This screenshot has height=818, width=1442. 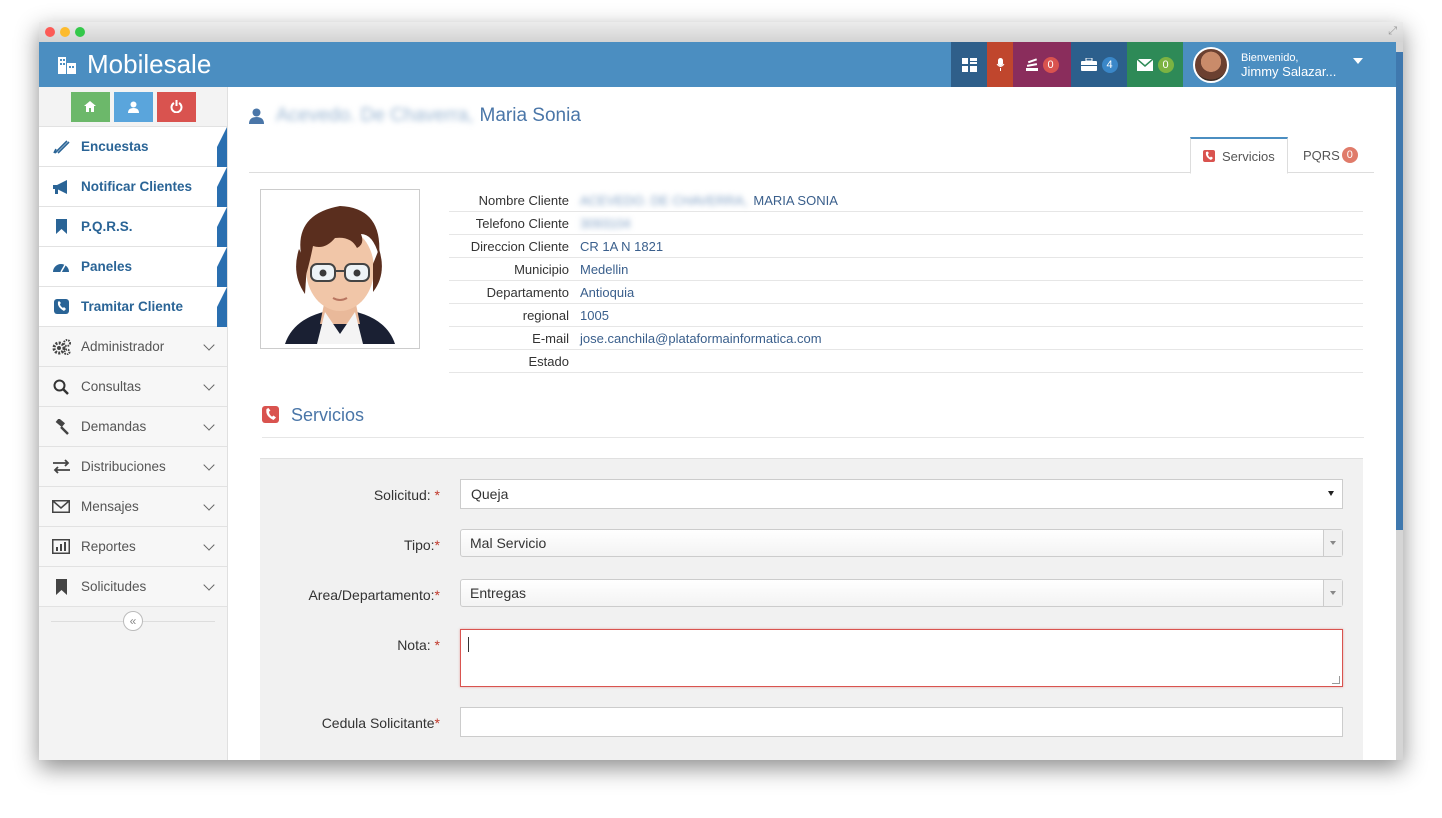 What do you see at coordinates (115, 146) in the screenshot?
I see `sidebar-item-label: Encuestas` at bounding box center [115, 146].